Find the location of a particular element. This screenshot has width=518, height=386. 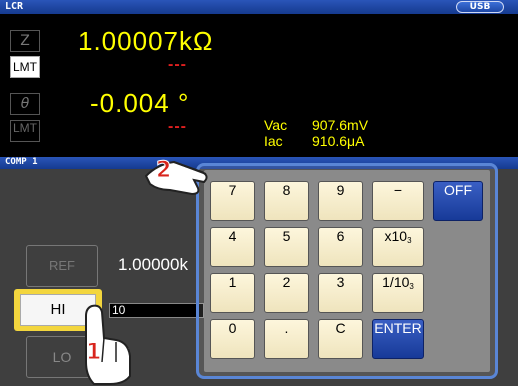

iac-label: Iac is located at coordinates (273, 141).